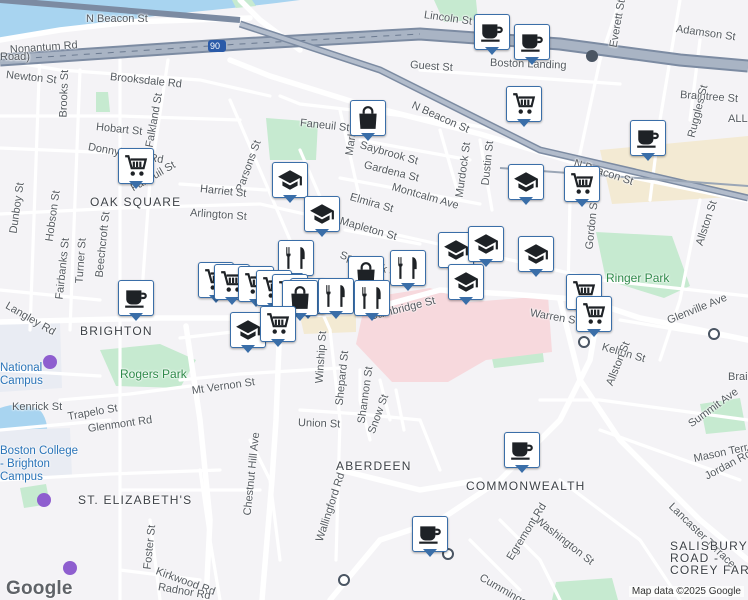 The width and height of the screenshot is (748, 600). What do you see at coordinates (64, 93) in the screenshot?
I see `label-brooks-st: Brooks St` at bounding box center [64, 93].